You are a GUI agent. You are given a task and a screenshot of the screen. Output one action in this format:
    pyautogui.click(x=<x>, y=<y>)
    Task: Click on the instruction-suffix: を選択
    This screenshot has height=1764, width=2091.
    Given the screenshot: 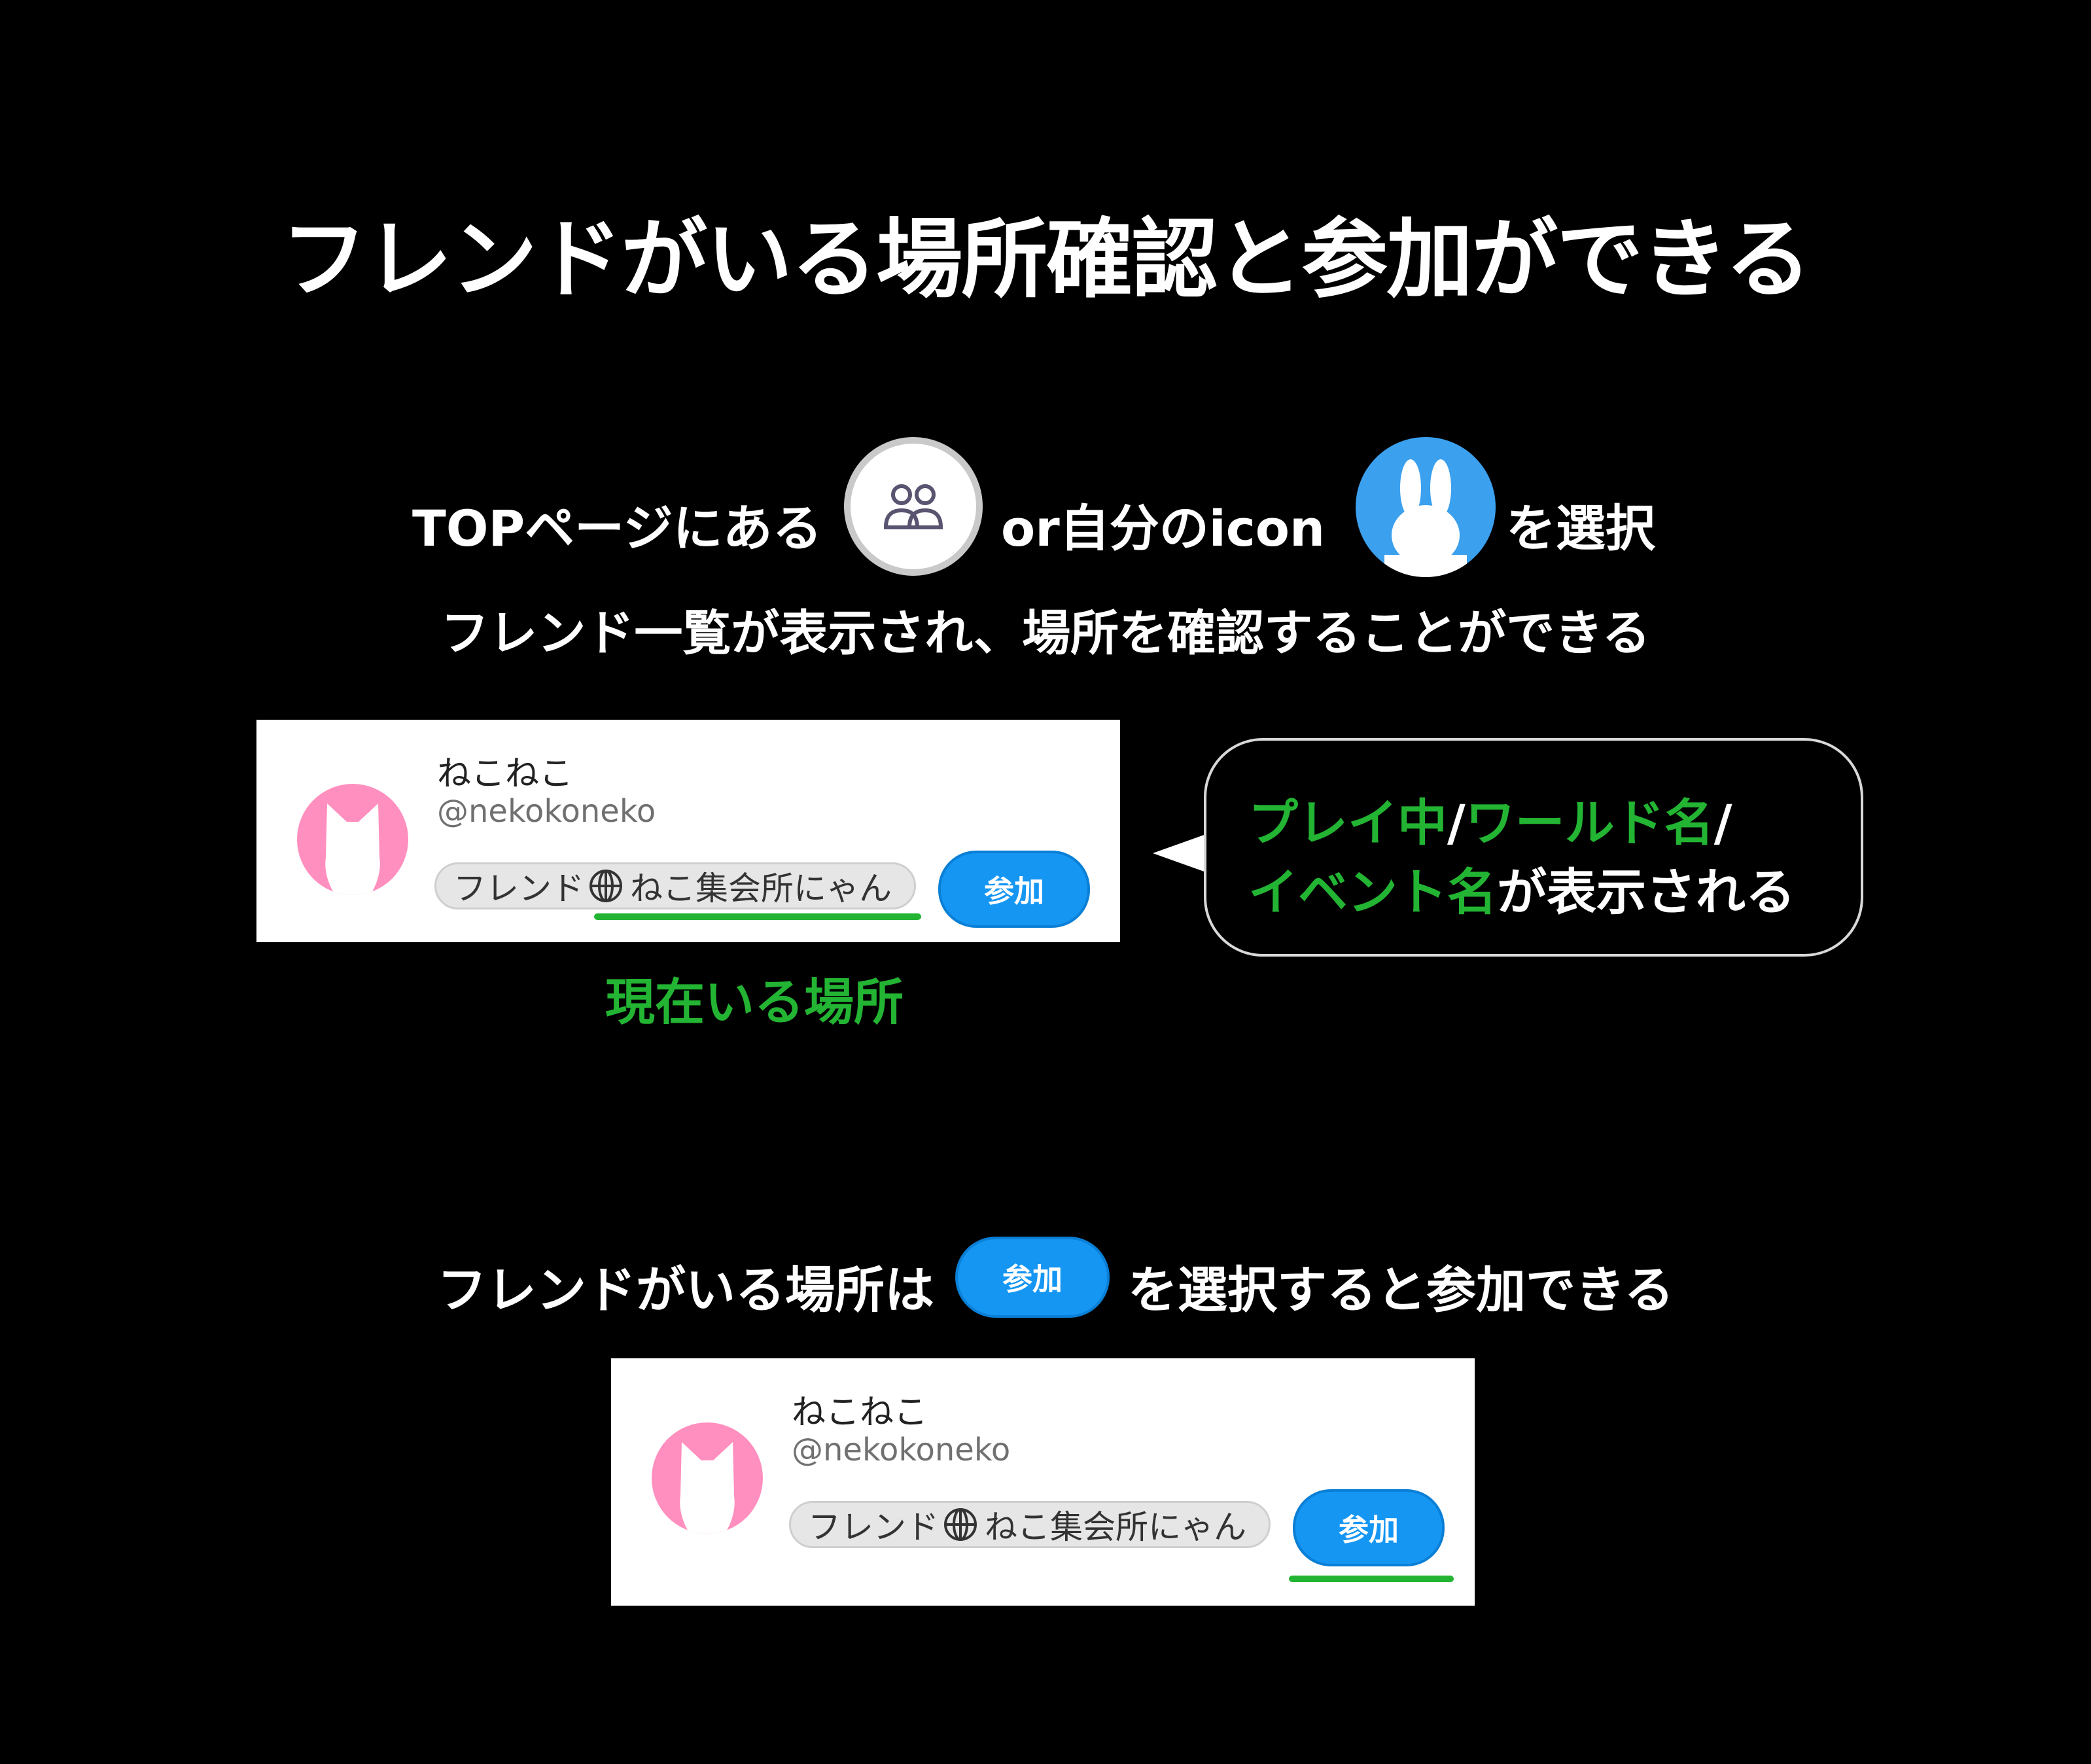 What is the action you would take?
    pyautogui.click(x=1581, y=528)
    